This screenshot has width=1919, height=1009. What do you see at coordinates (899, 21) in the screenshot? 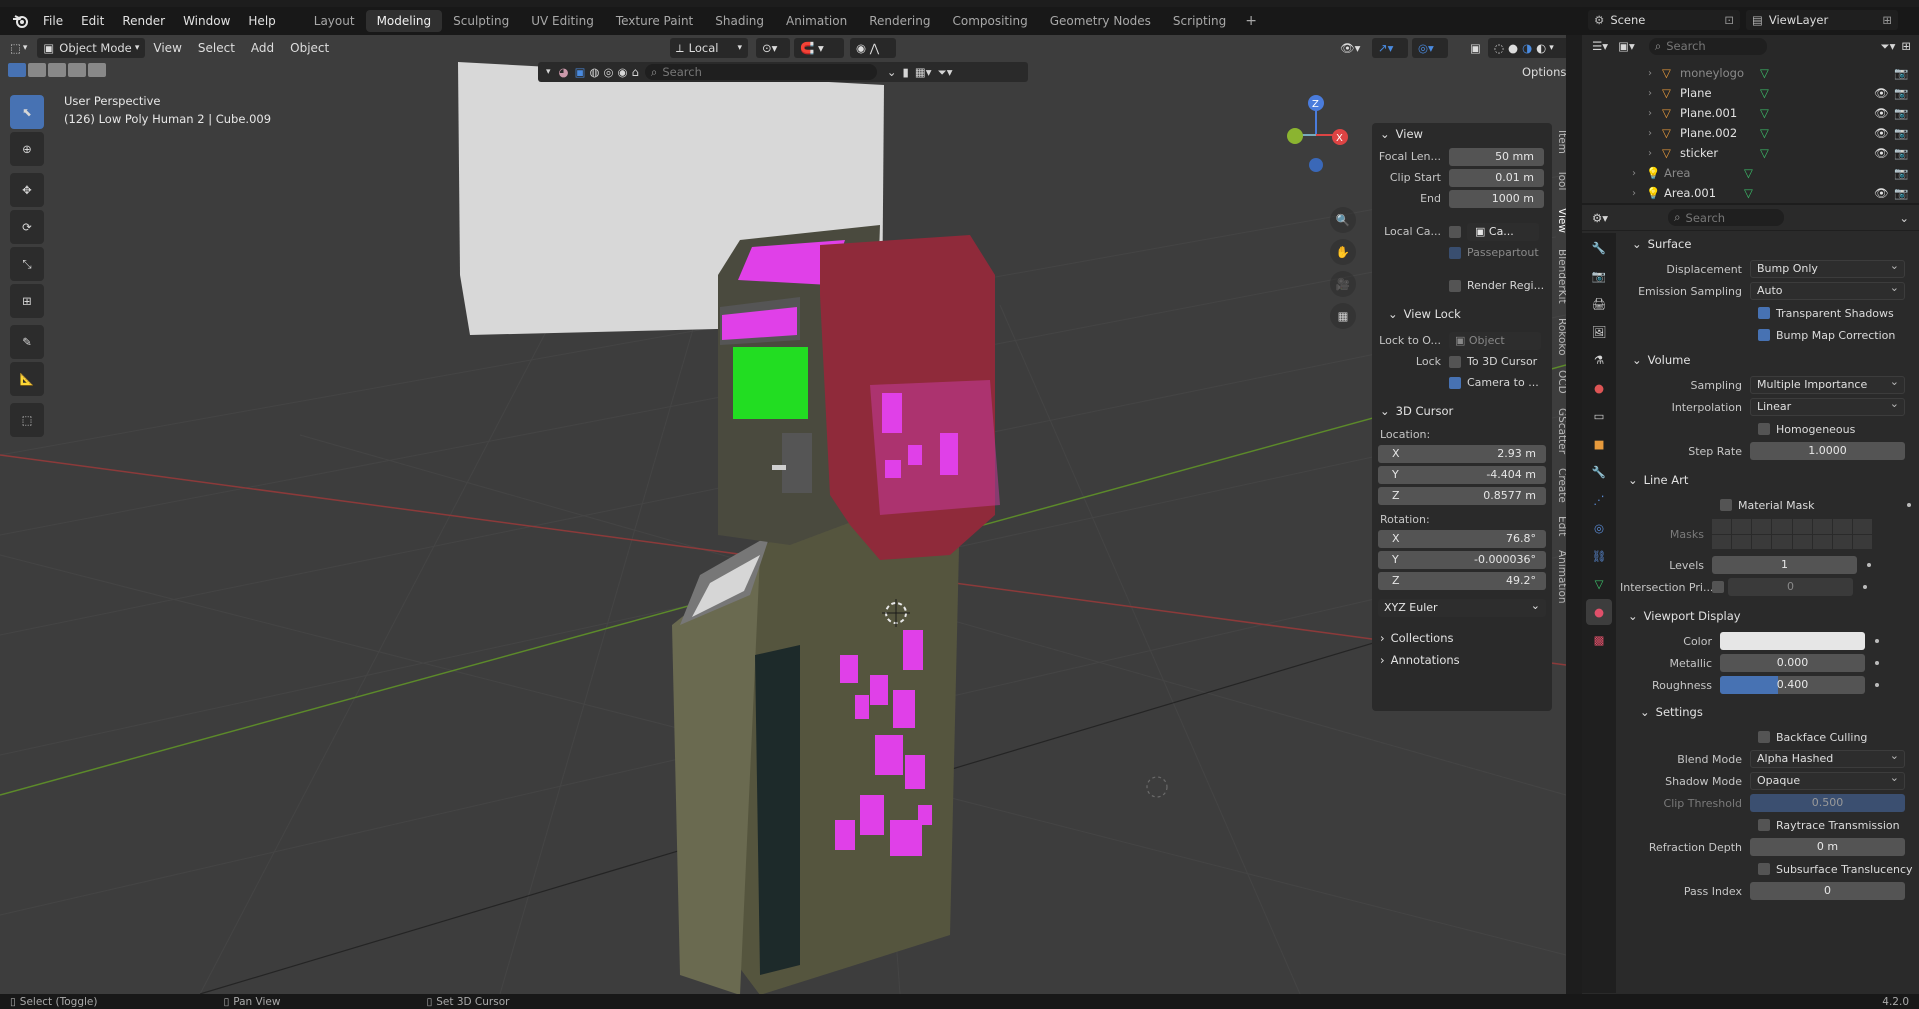
I see `tab-rendering: Rendering` at bounding box center [899, 21].